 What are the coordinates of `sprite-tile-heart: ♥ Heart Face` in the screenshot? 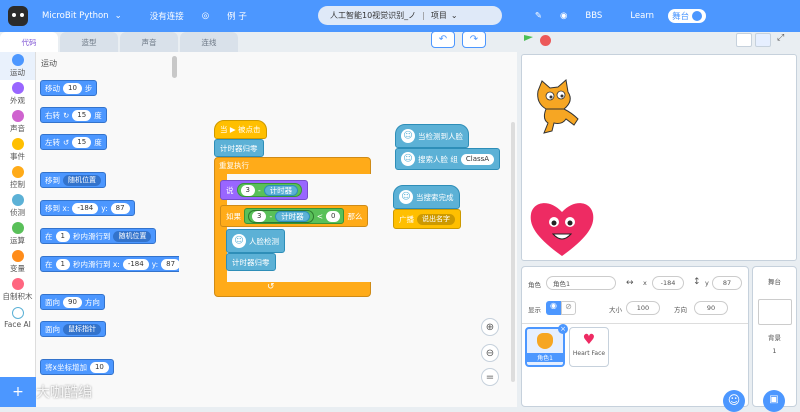 It's located at (589, 347).